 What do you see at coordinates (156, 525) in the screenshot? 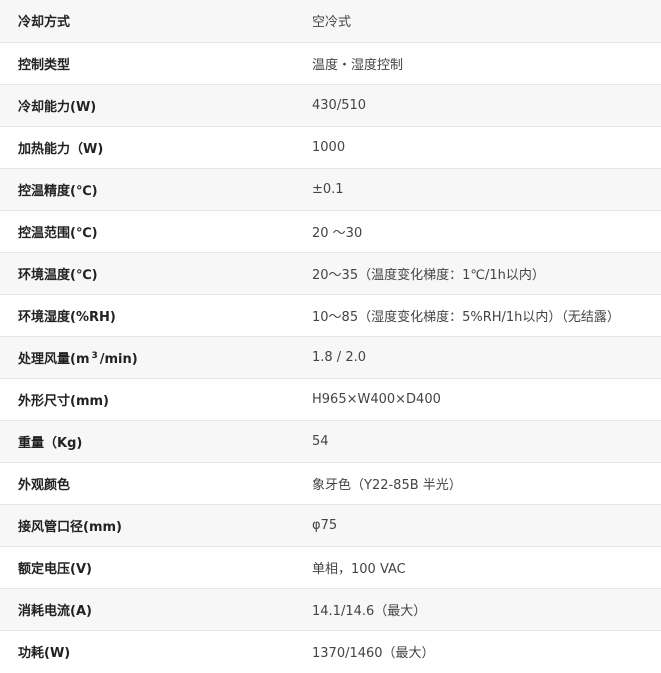
I see `spec-label-duct-diameter: 接风管口径(mm)` at bounding box center [156, 525].